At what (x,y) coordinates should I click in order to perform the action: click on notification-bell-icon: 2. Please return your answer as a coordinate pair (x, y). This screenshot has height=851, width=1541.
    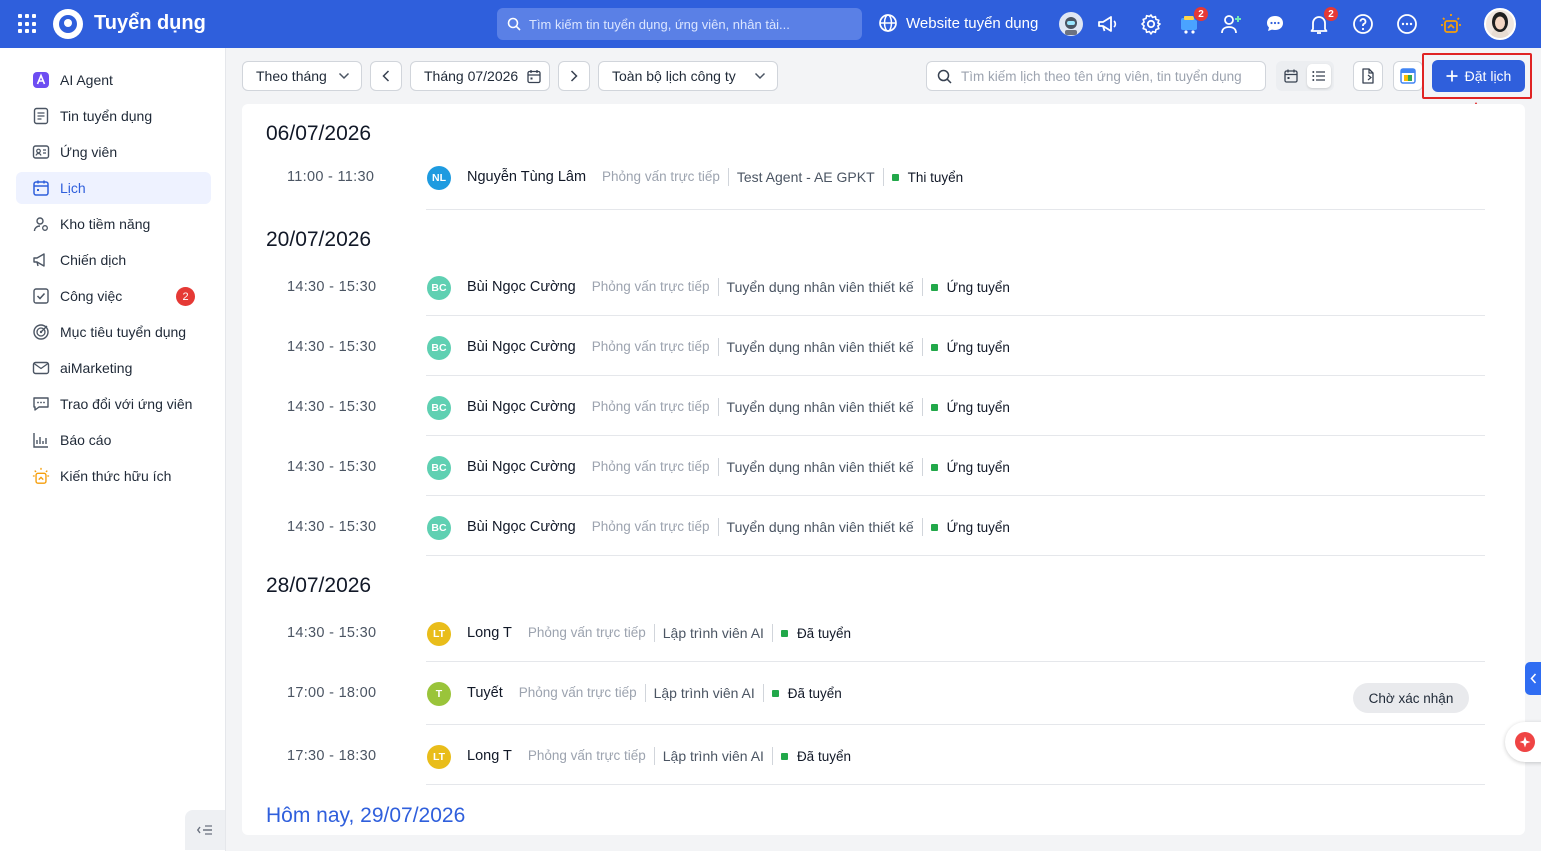
    Looking at the image, I should click on (1323, 21).